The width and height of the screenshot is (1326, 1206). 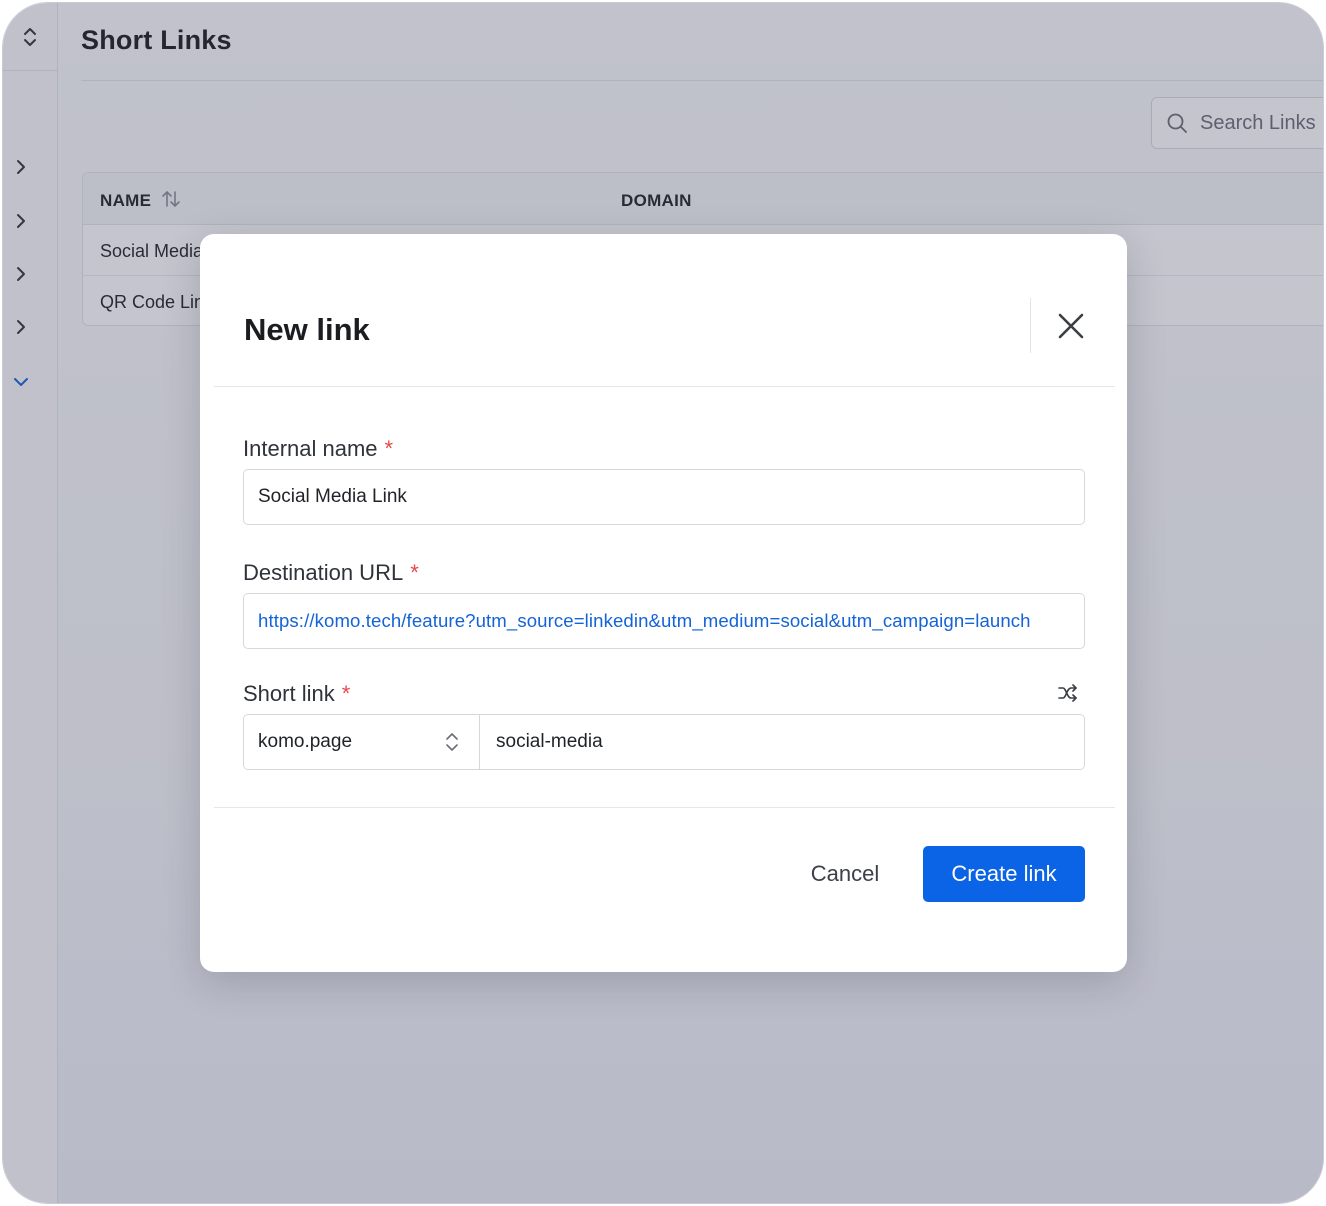 What do you see at coordinates (1071, 326) in the screenshot?
I see `close-icon` at bounding box center [1071, 326].